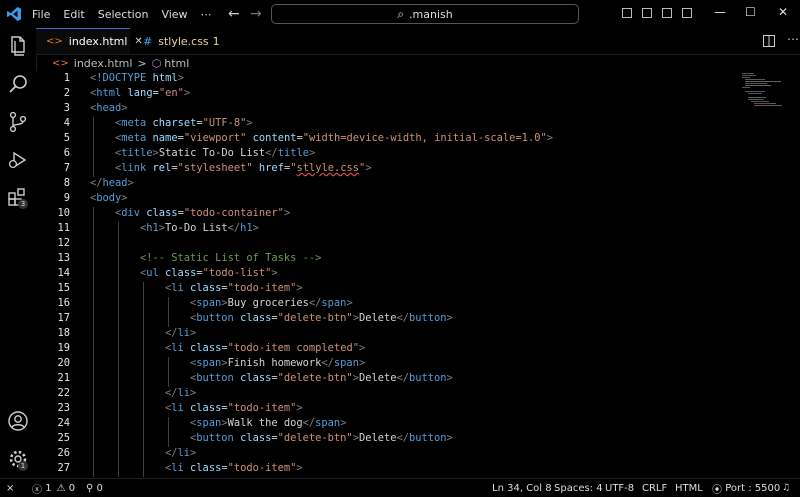 This screenshot has width=800, height=497. I want to click on tab-style-css: # stlyle.css 1, so click(180, 41).